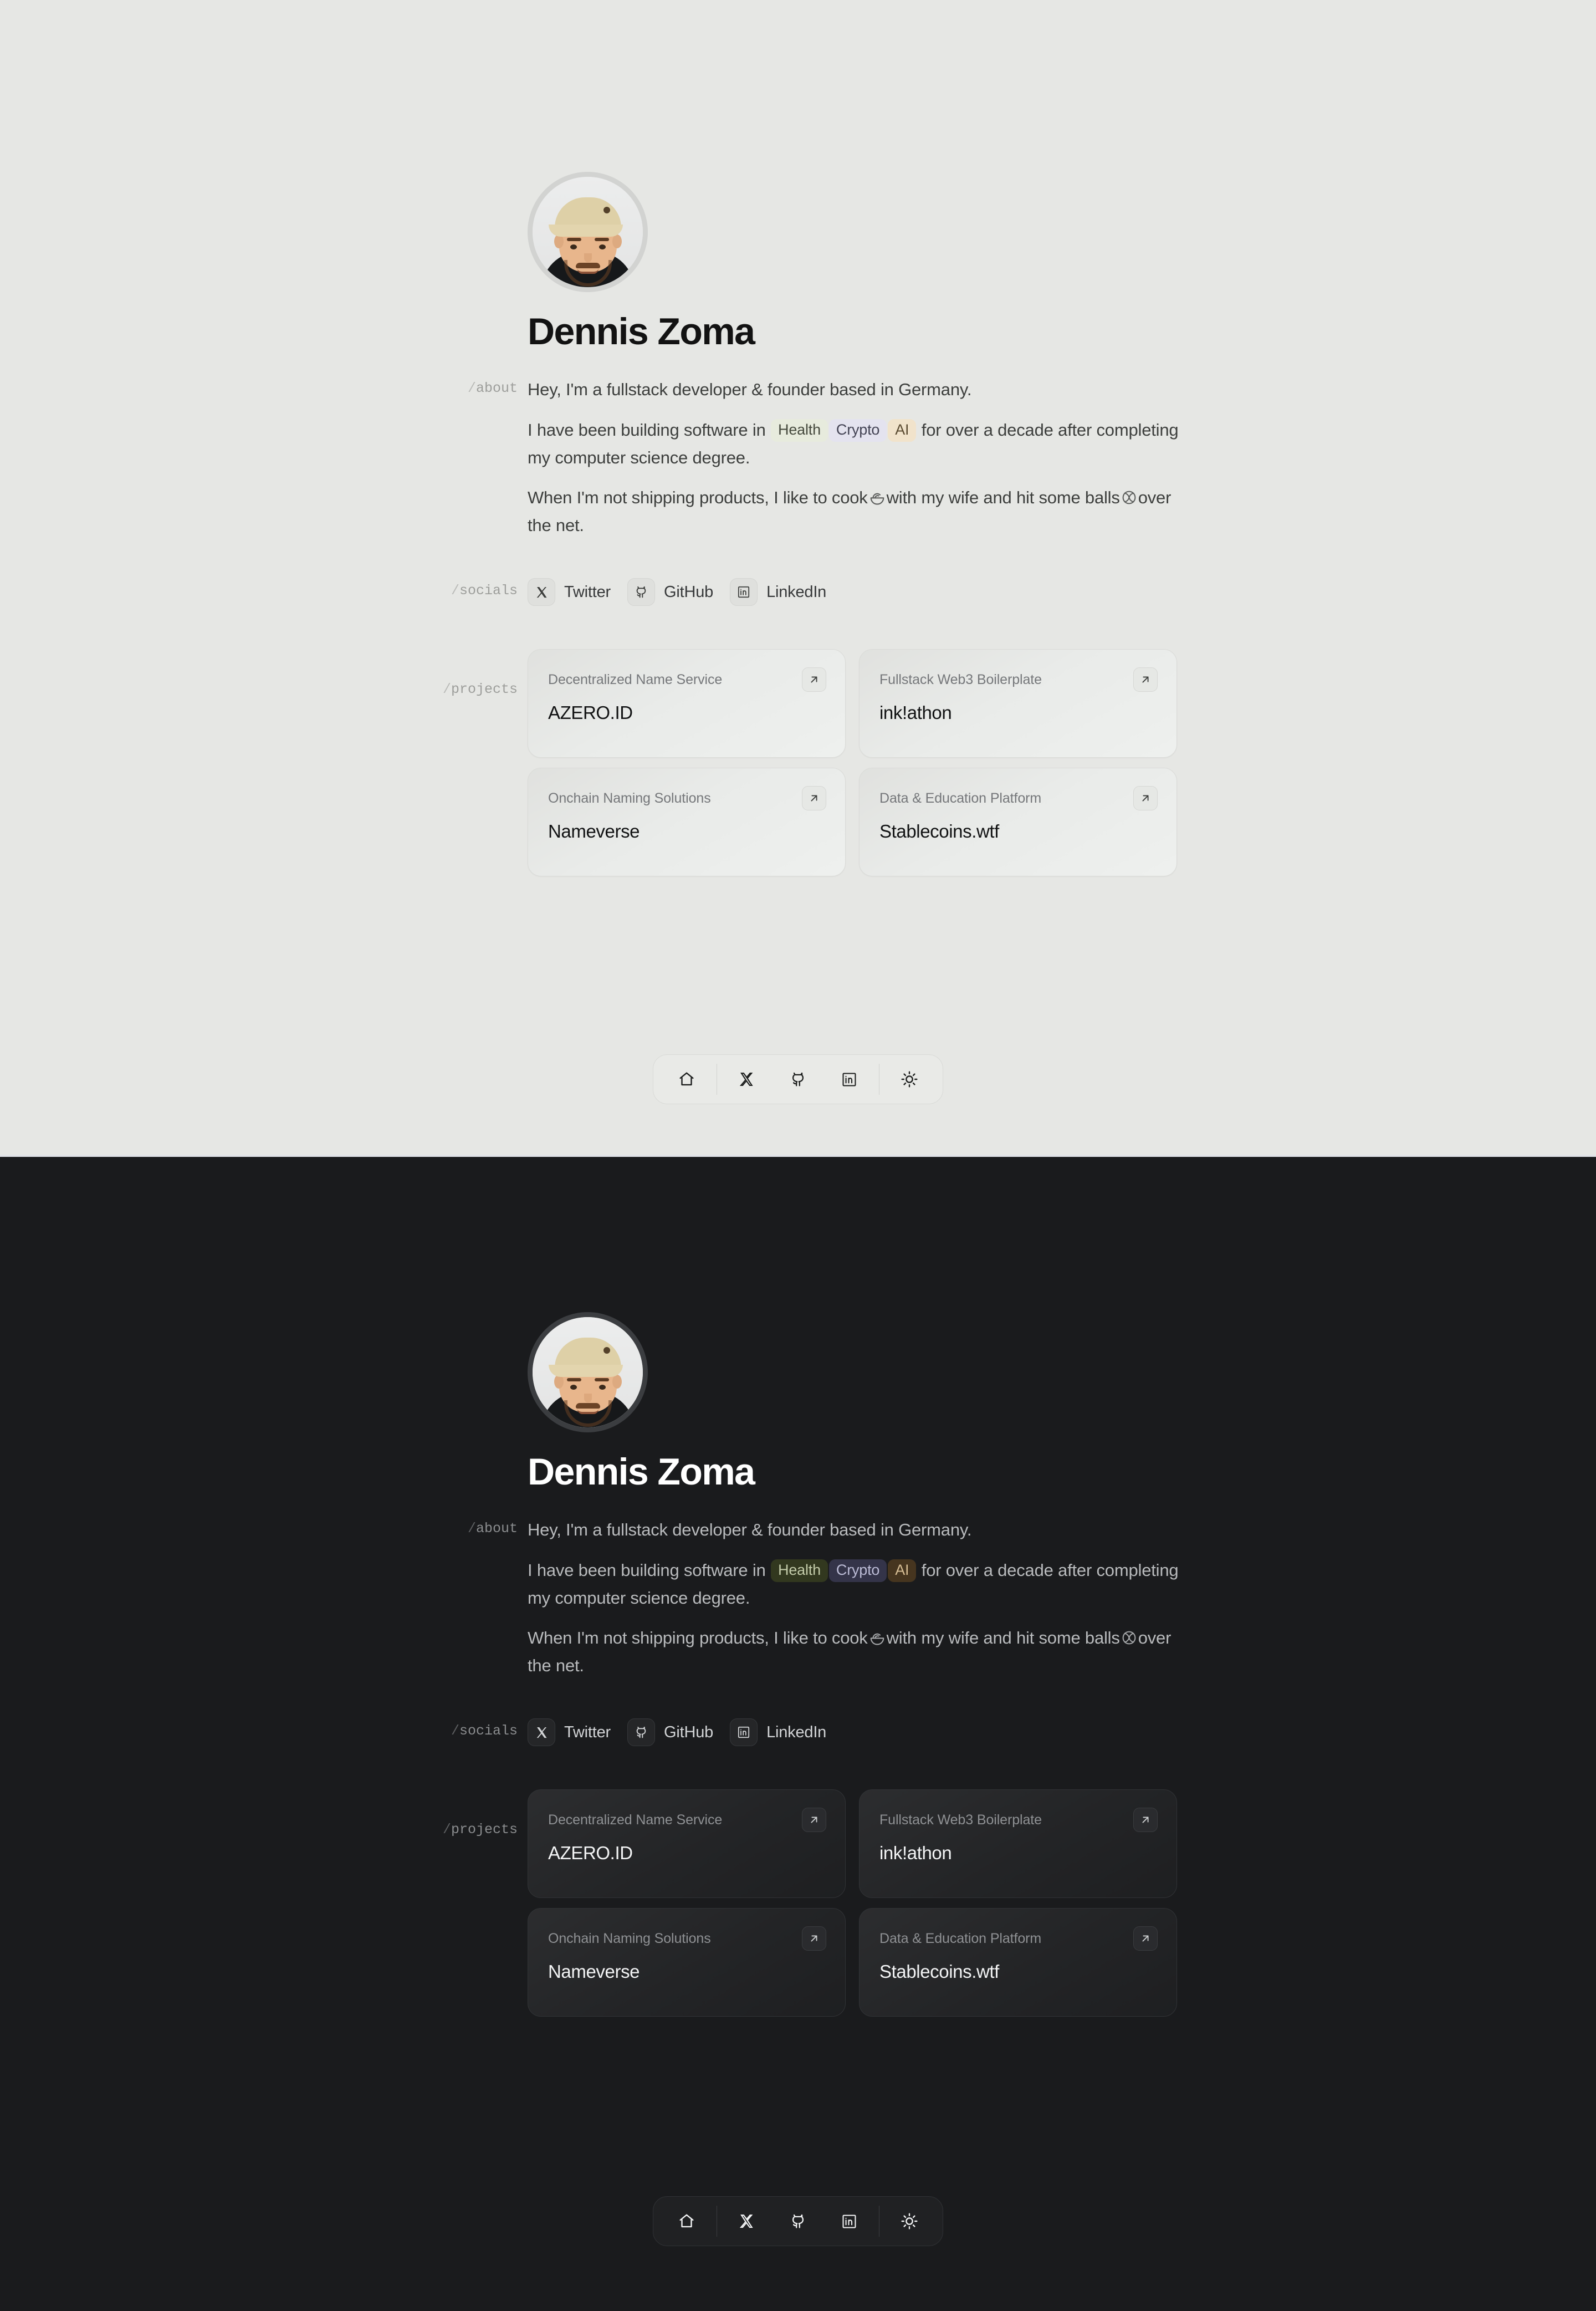 The image size is (1596, 2311). What do you see at coordinates (590, 1853) in the screenshot?
I see `project-title: AZERO.ID` at bounding box center [590, 1853].